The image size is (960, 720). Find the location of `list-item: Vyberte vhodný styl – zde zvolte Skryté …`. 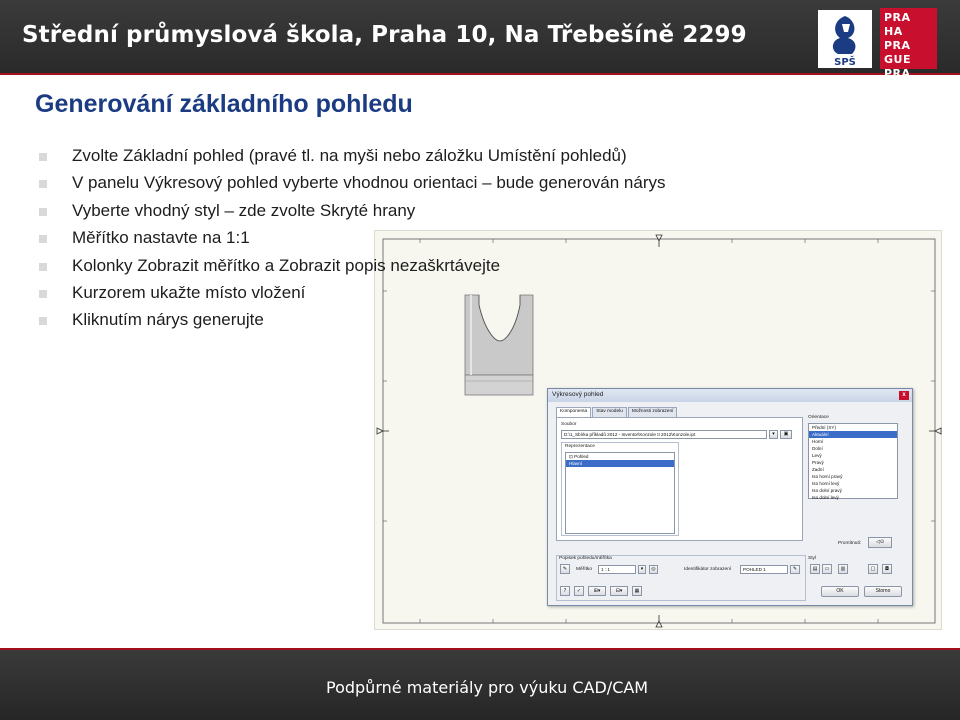

list-item: Vyberte vhodný styl – zde zvolte Skryté … is located at coordinates (398, 214).